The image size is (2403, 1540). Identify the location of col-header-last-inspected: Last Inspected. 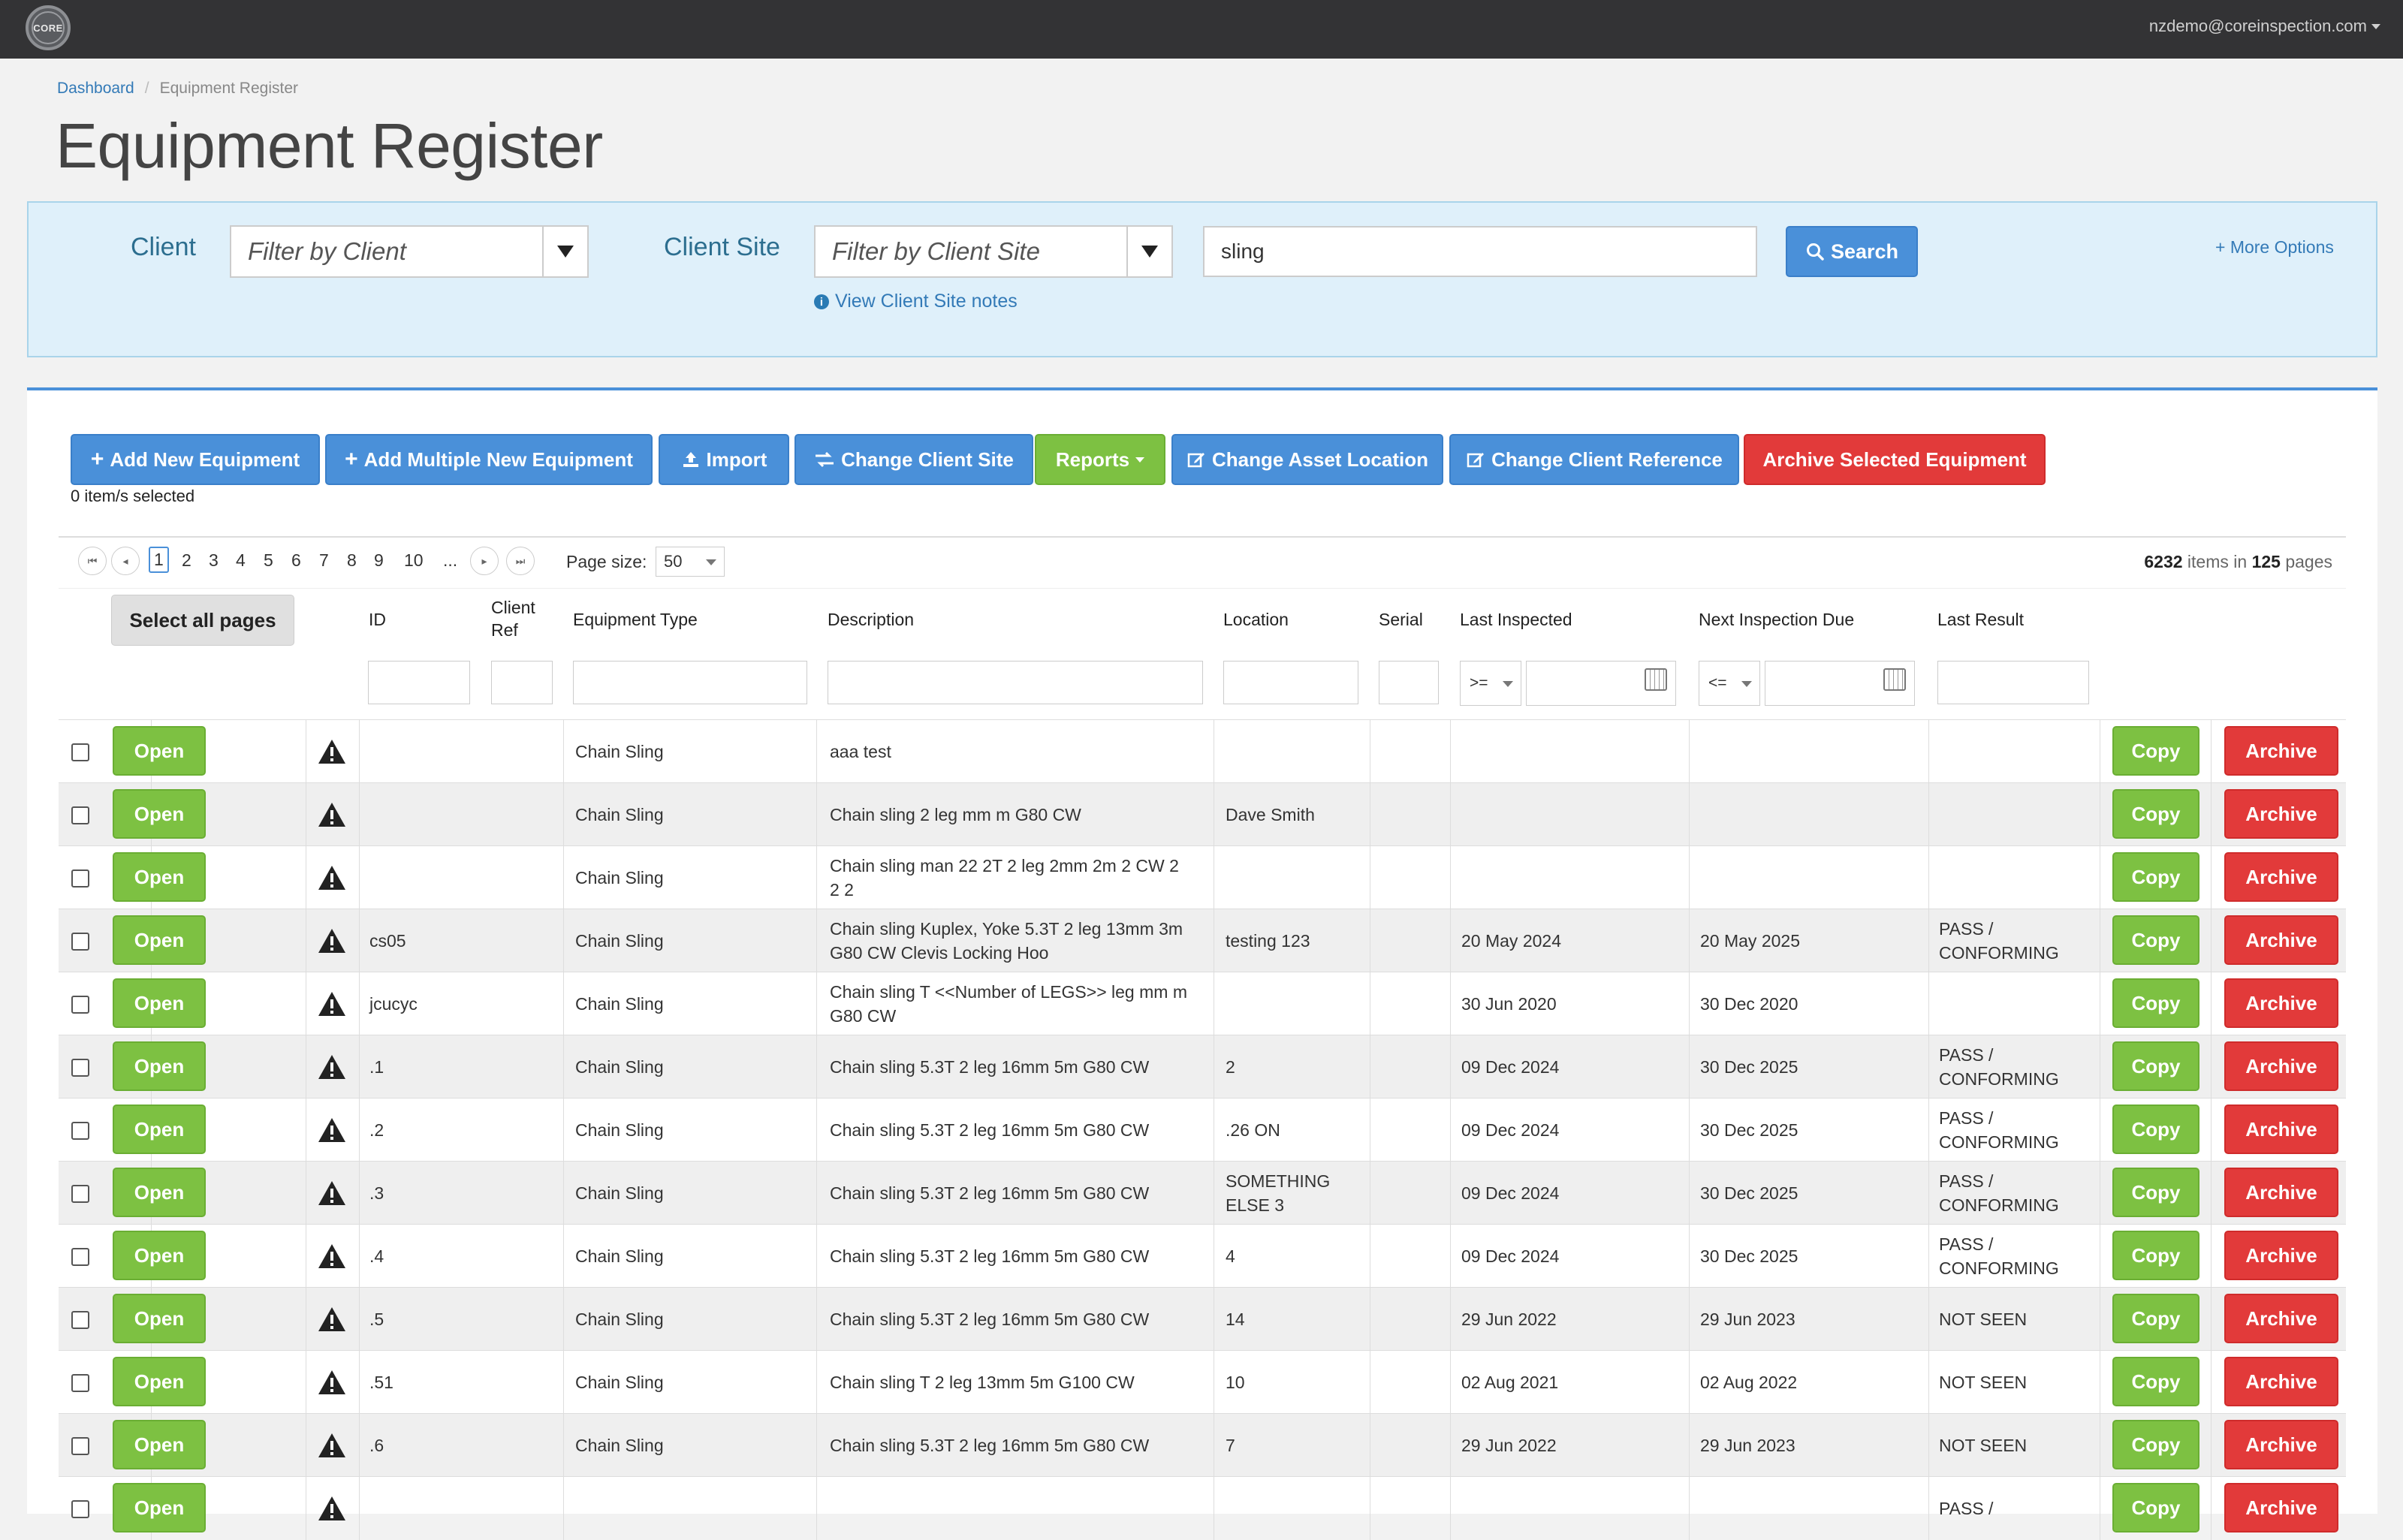
(1516, 619).